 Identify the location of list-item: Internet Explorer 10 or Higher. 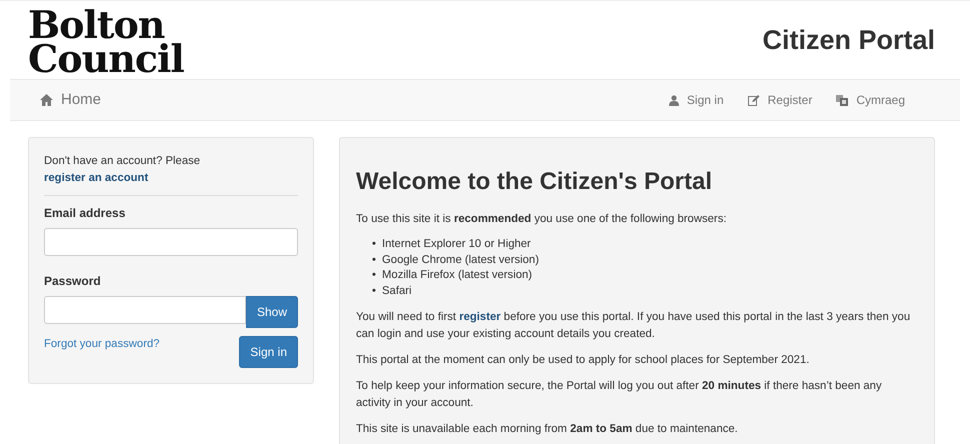
(456, 244).